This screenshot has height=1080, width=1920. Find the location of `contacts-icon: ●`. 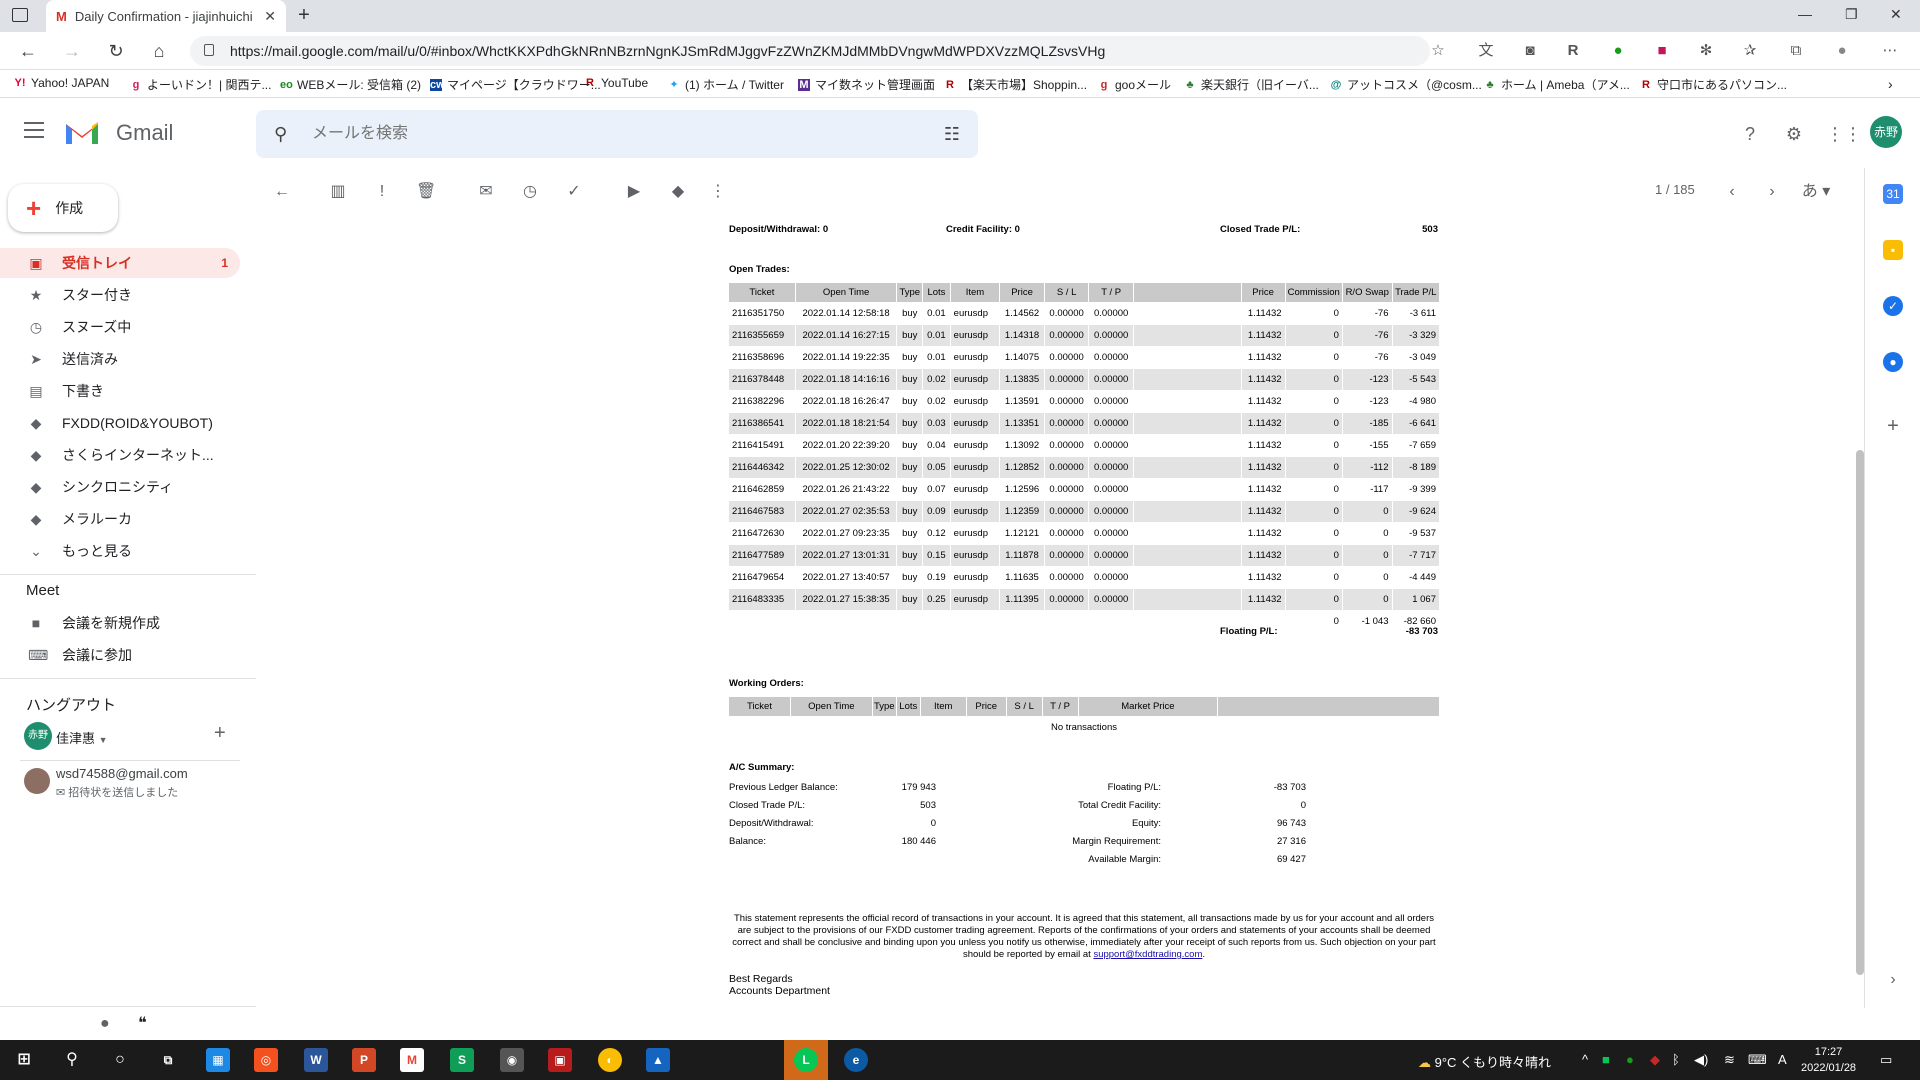

contacts-icon: ● is located at coordinates (1893, 362).